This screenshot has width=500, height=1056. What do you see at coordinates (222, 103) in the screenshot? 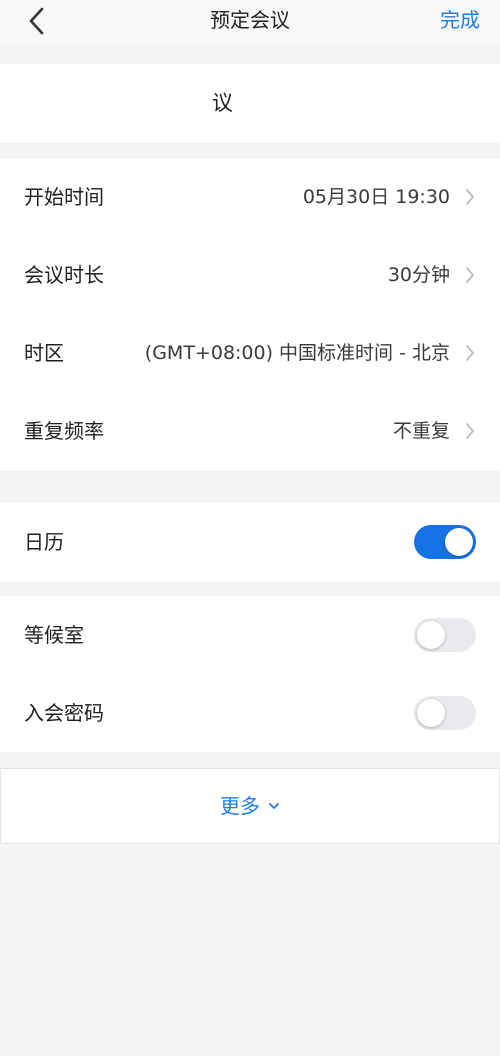
I see `meeting-topic-text: 议` at bounding box center [222, 103].